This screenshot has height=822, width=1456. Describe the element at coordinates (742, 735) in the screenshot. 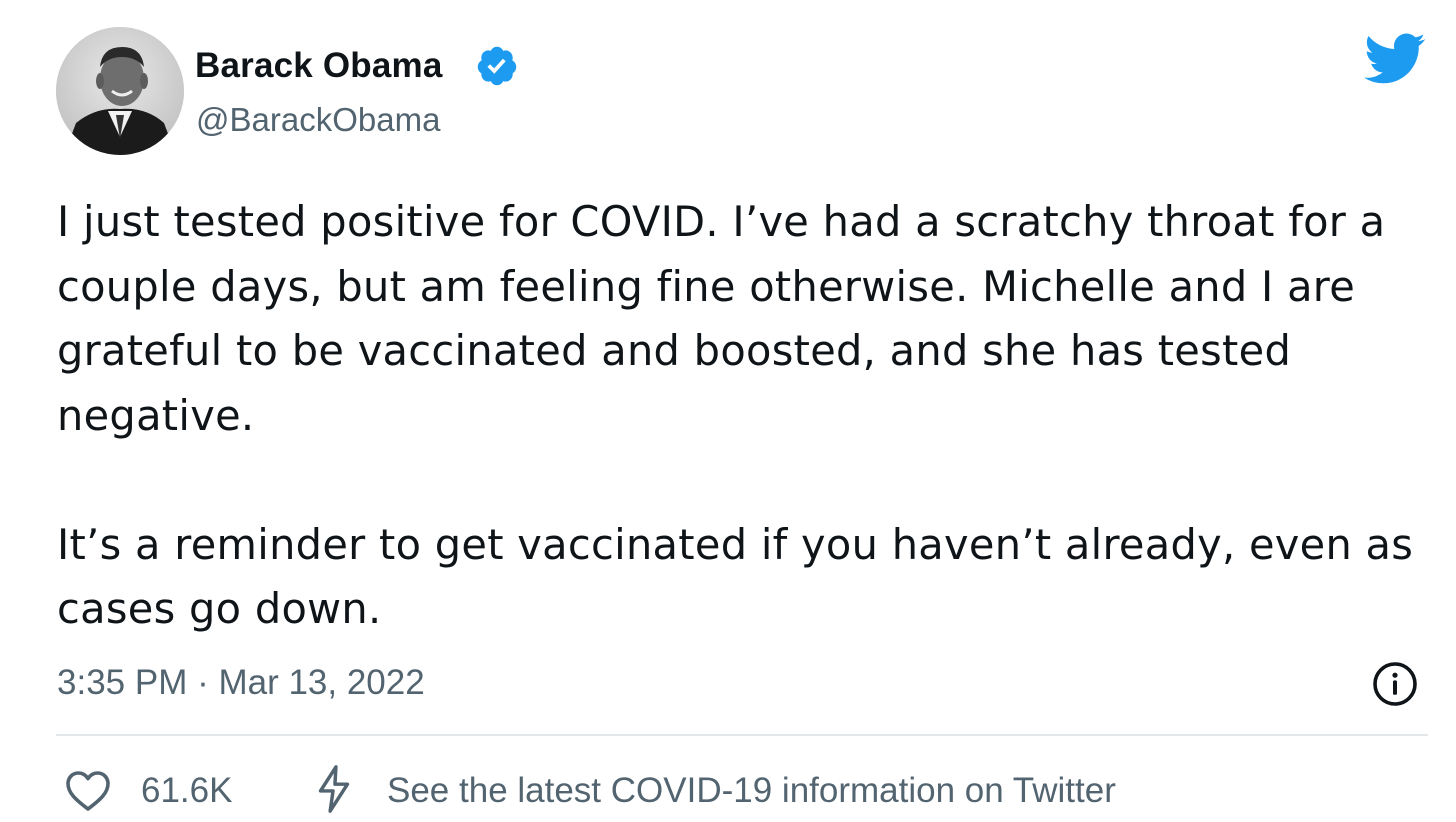

I see `divider` at that location.